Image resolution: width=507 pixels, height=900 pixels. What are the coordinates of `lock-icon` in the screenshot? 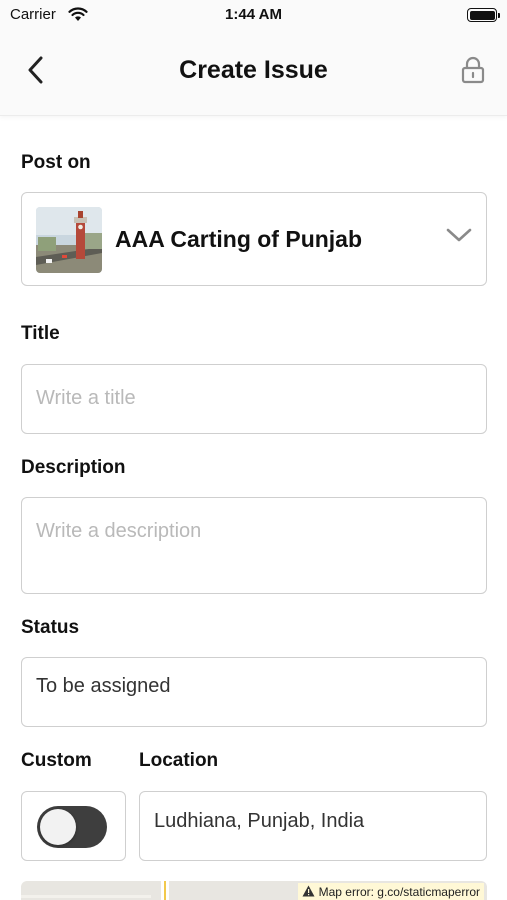 It's located at (473, 72).